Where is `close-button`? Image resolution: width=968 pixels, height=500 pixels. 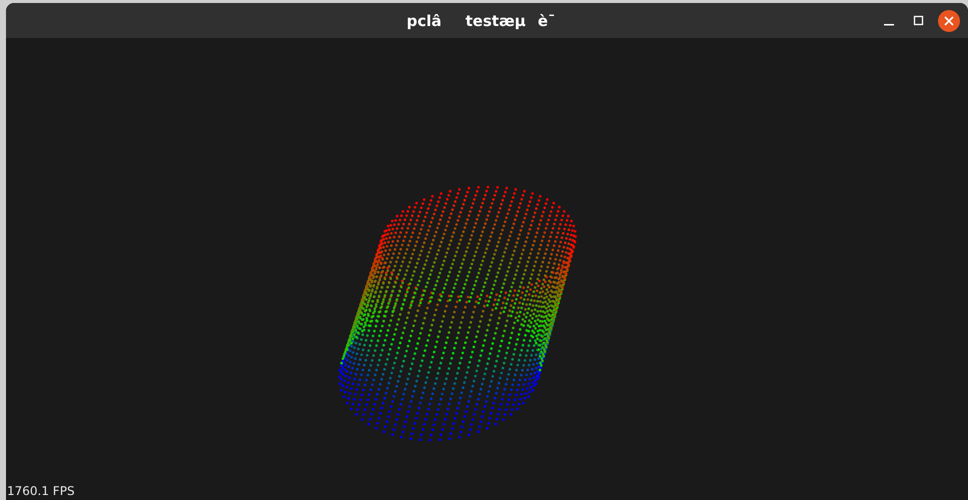 close-button is located at coordinates (949, 21).